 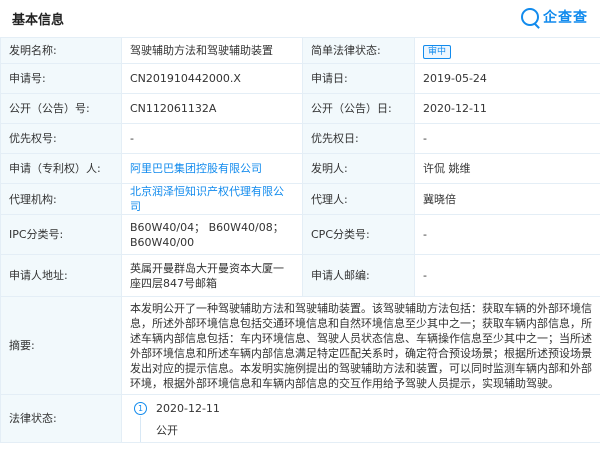 I want to click on agency-cell: 北京润泽恒知识产权代理有限公司, so click(x=212, y=199).